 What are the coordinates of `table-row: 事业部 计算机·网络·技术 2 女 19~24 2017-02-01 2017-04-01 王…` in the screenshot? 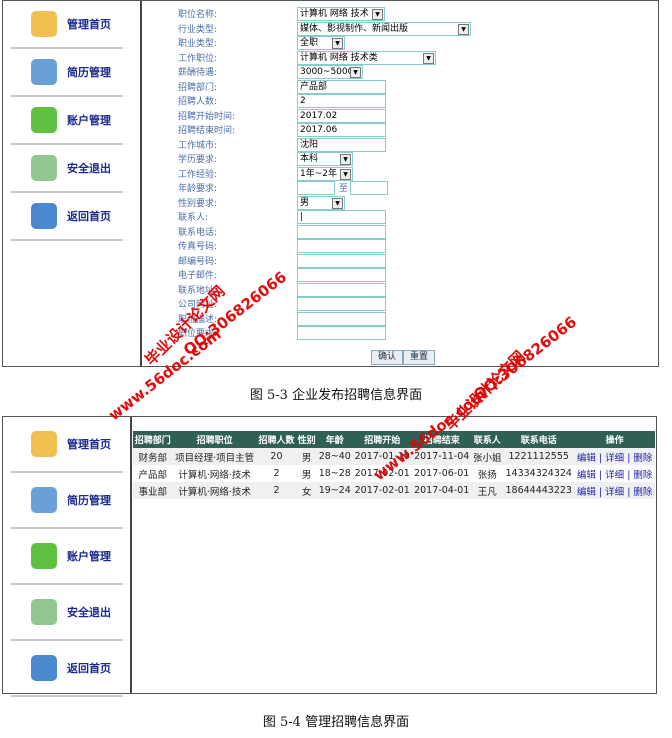 It's located at (394, 490).